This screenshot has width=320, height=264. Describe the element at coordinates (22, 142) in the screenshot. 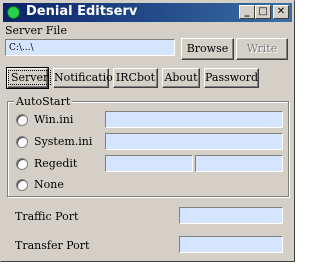

I see `radio-system-ini` at that location.